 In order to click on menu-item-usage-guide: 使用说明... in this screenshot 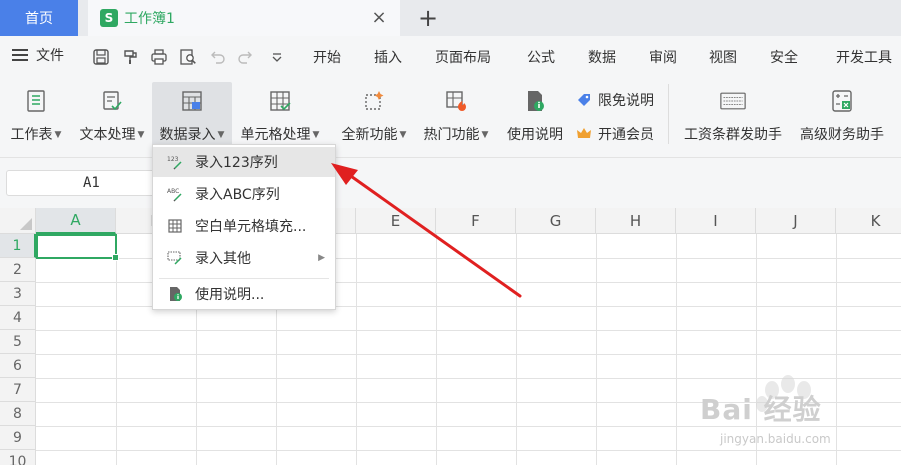, I will do `click(244, 294)`.